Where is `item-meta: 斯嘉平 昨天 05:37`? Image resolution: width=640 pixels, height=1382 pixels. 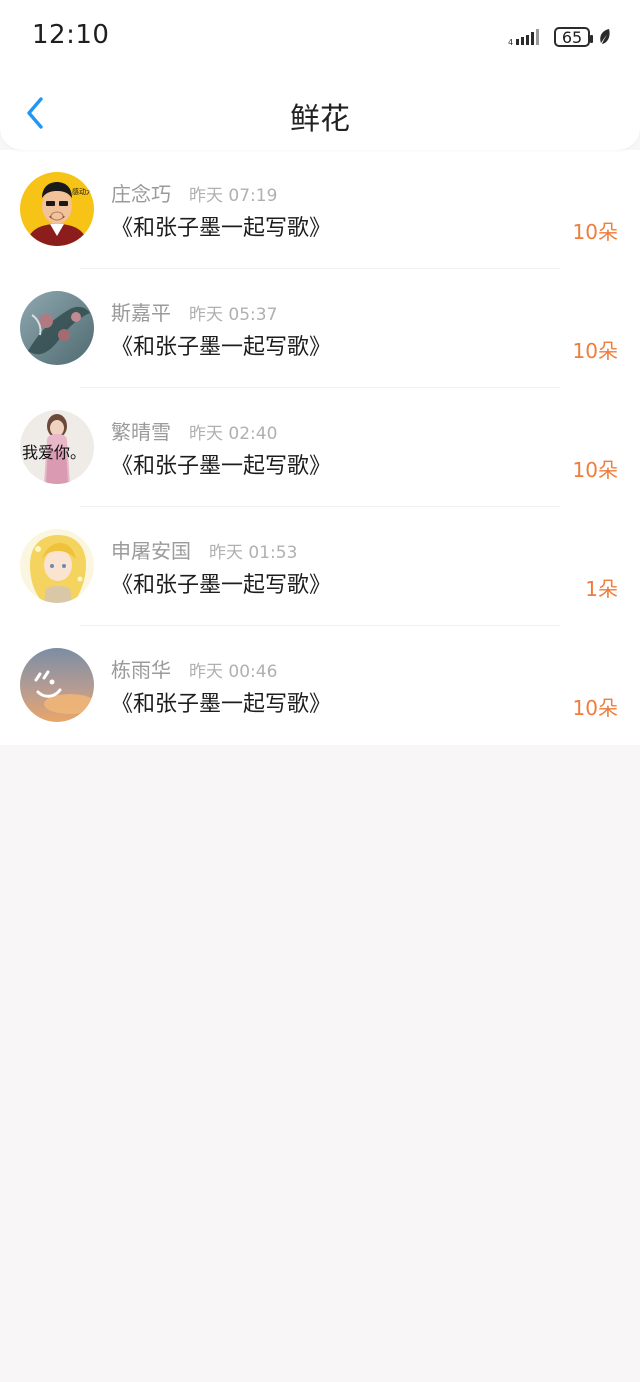
item-meta: 斯嘉平 昨天 05:37 is located at coordinates (194, 311).